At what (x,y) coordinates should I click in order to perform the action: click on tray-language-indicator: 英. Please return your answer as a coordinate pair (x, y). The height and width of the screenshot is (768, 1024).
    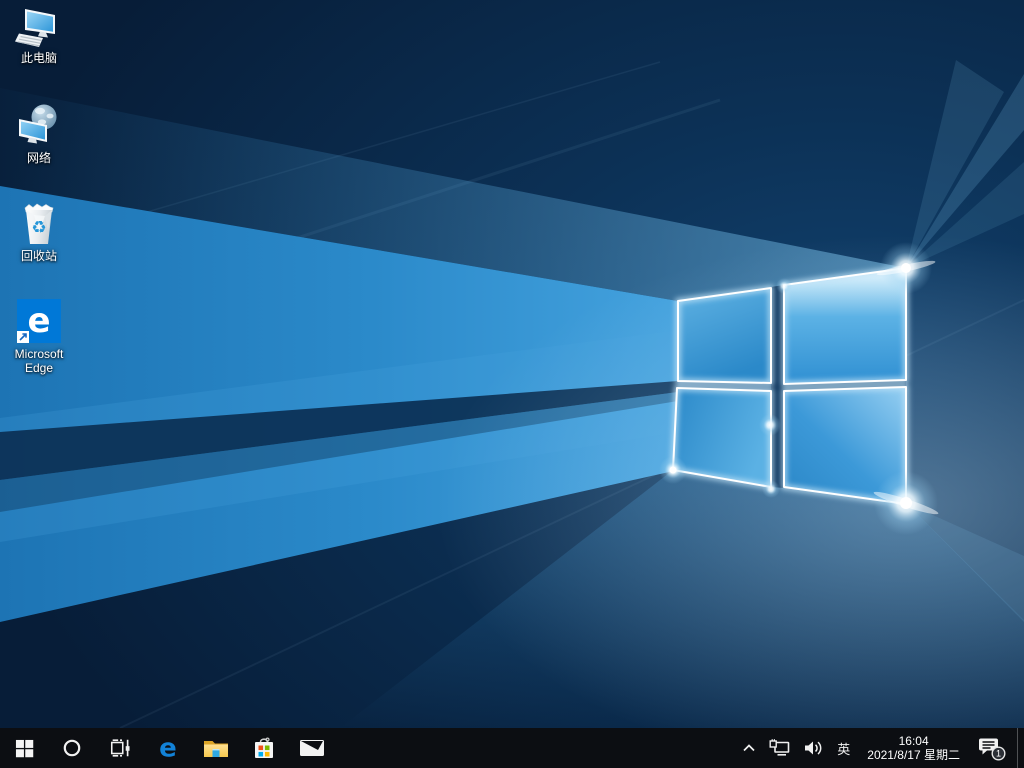
    Looking at the image, I should click on (843, 748).